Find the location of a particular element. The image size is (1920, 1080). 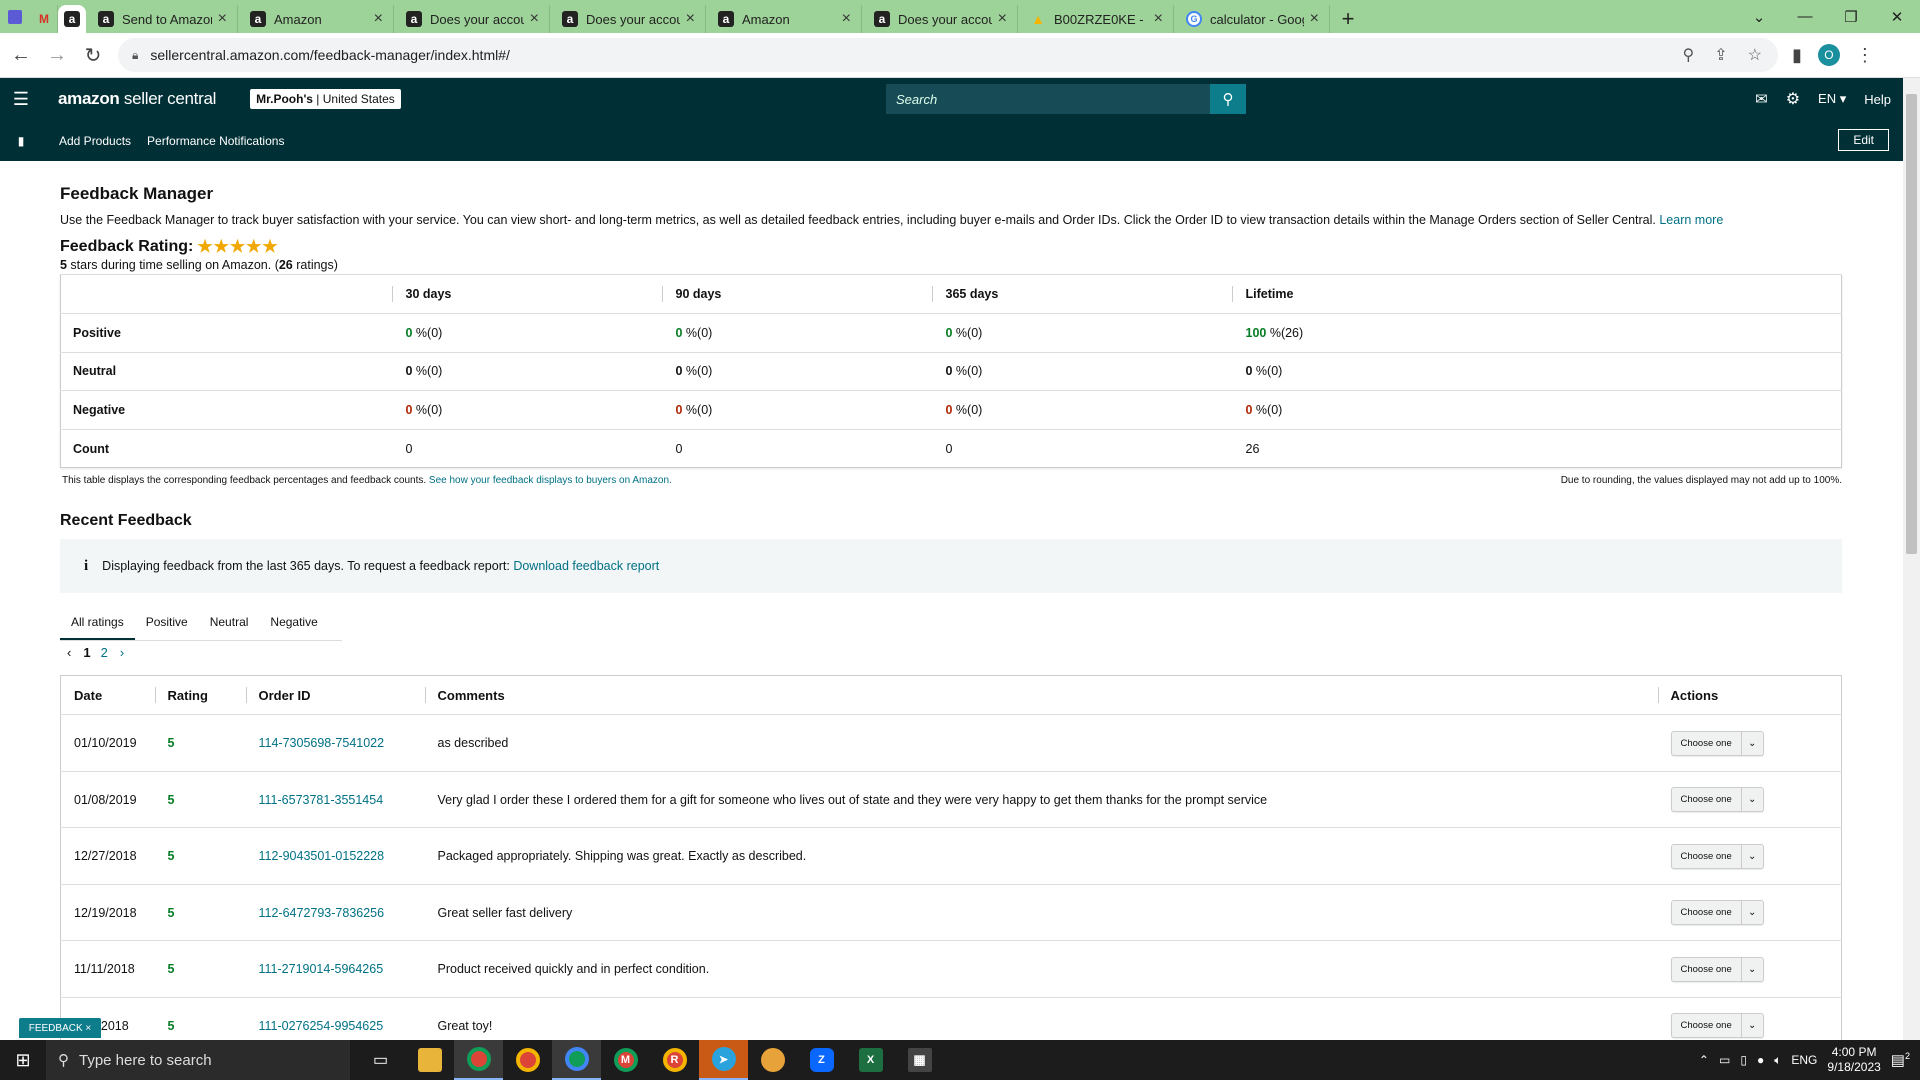

page-2: 2 is located at coordinates (104, 652).